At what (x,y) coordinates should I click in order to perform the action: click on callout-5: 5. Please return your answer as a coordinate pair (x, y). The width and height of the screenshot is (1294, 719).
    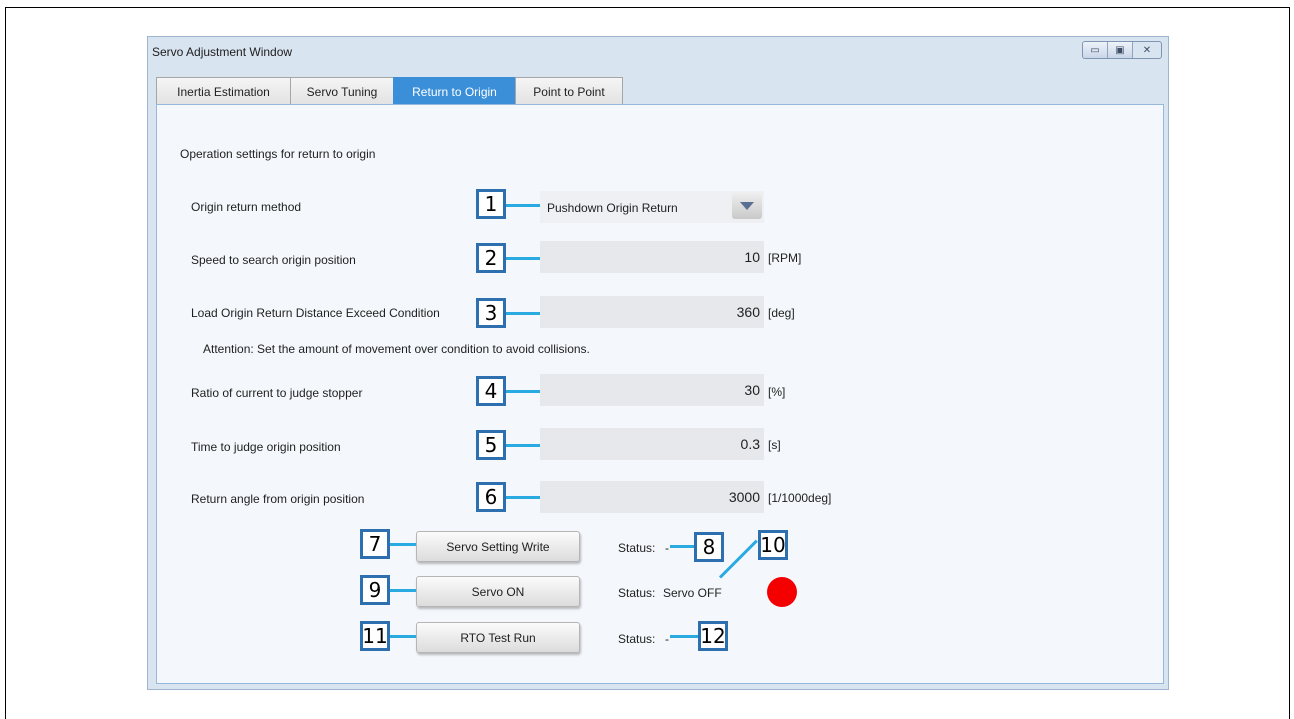
    Looking at the image, I should click on (491, 445).